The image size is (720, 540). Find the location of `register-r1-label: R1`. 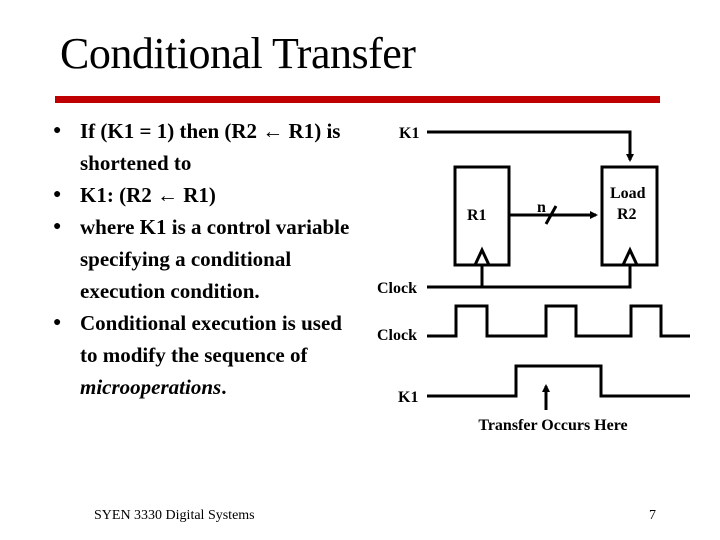

register-r1-label: R1 is located at coordinates (477, 215).